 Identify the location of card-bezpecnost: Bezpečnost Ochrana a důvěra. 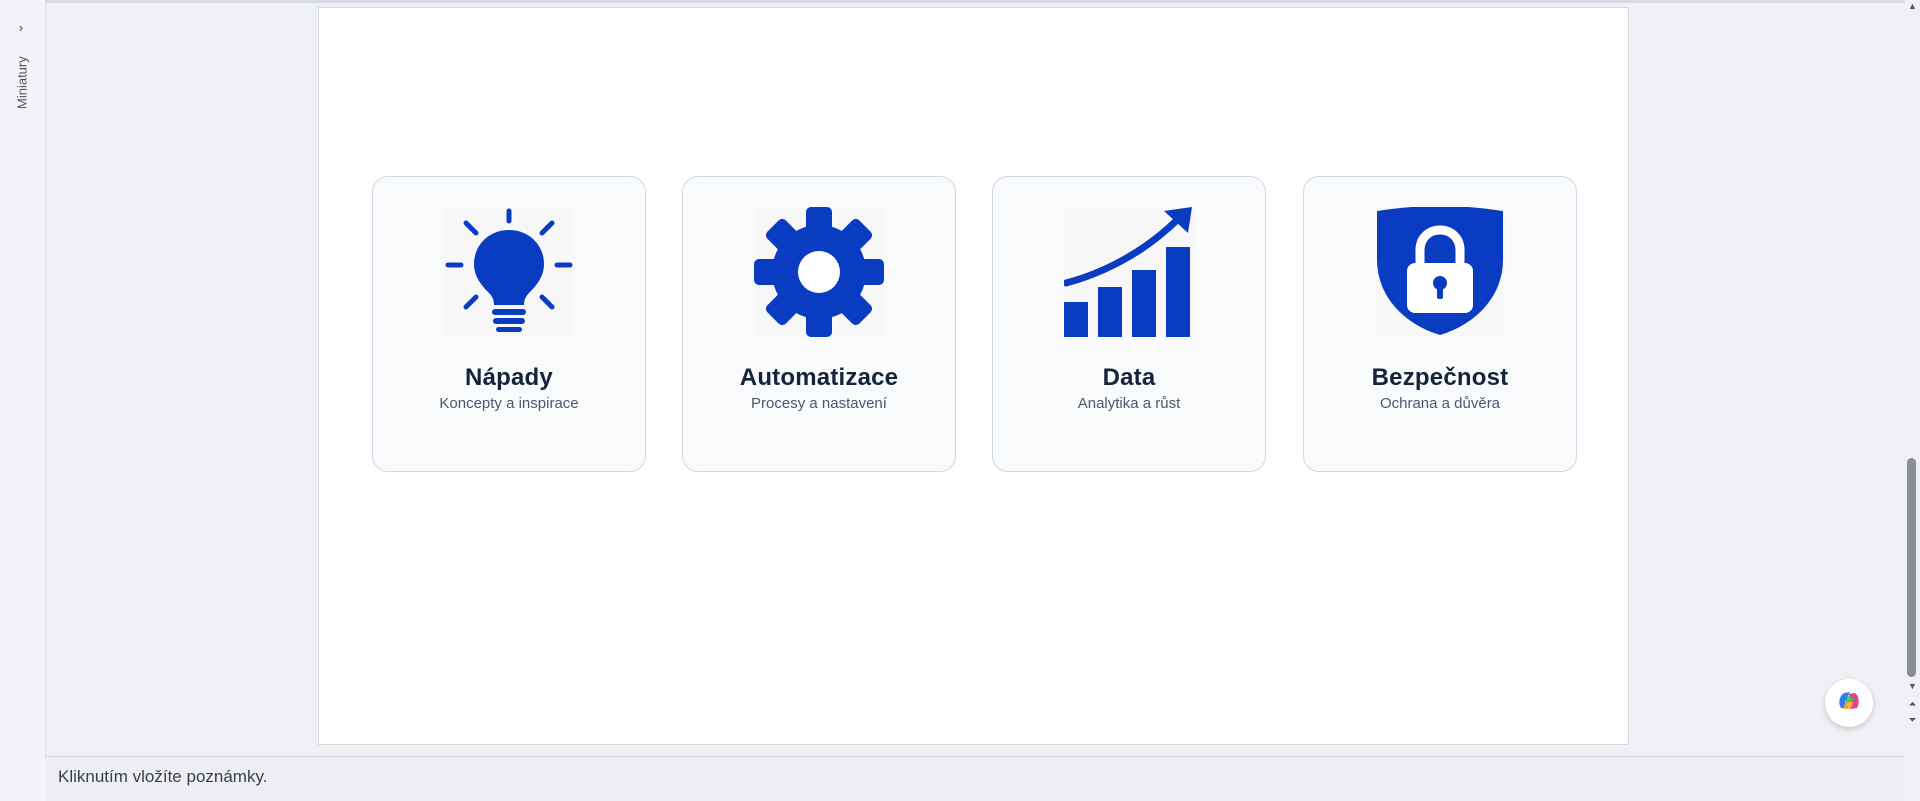
(1440, 324).